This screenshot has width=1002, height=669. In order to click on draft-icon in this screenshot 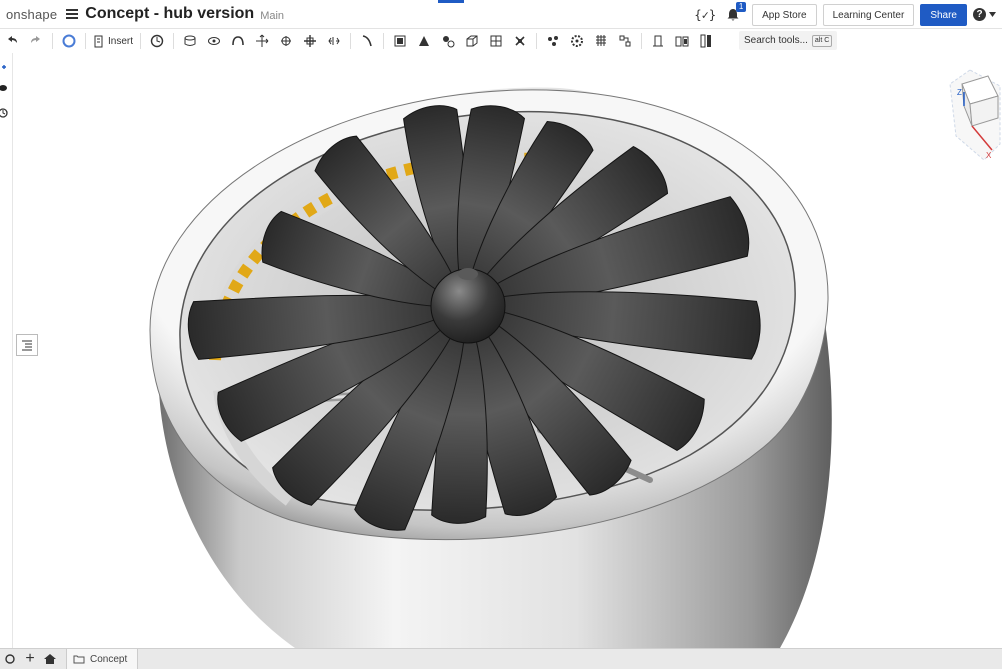, I will do `click(424, 41)`.